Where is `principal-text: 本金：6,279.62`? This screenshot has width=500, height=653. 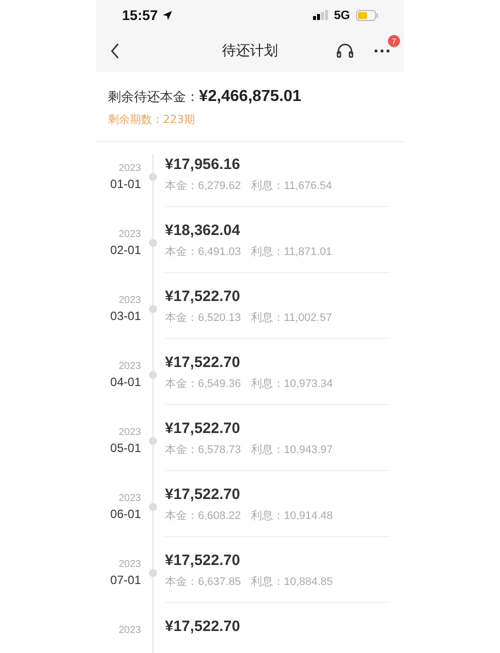
principal-text: 本金：6,279.62 is located at coordinates (203, 186).